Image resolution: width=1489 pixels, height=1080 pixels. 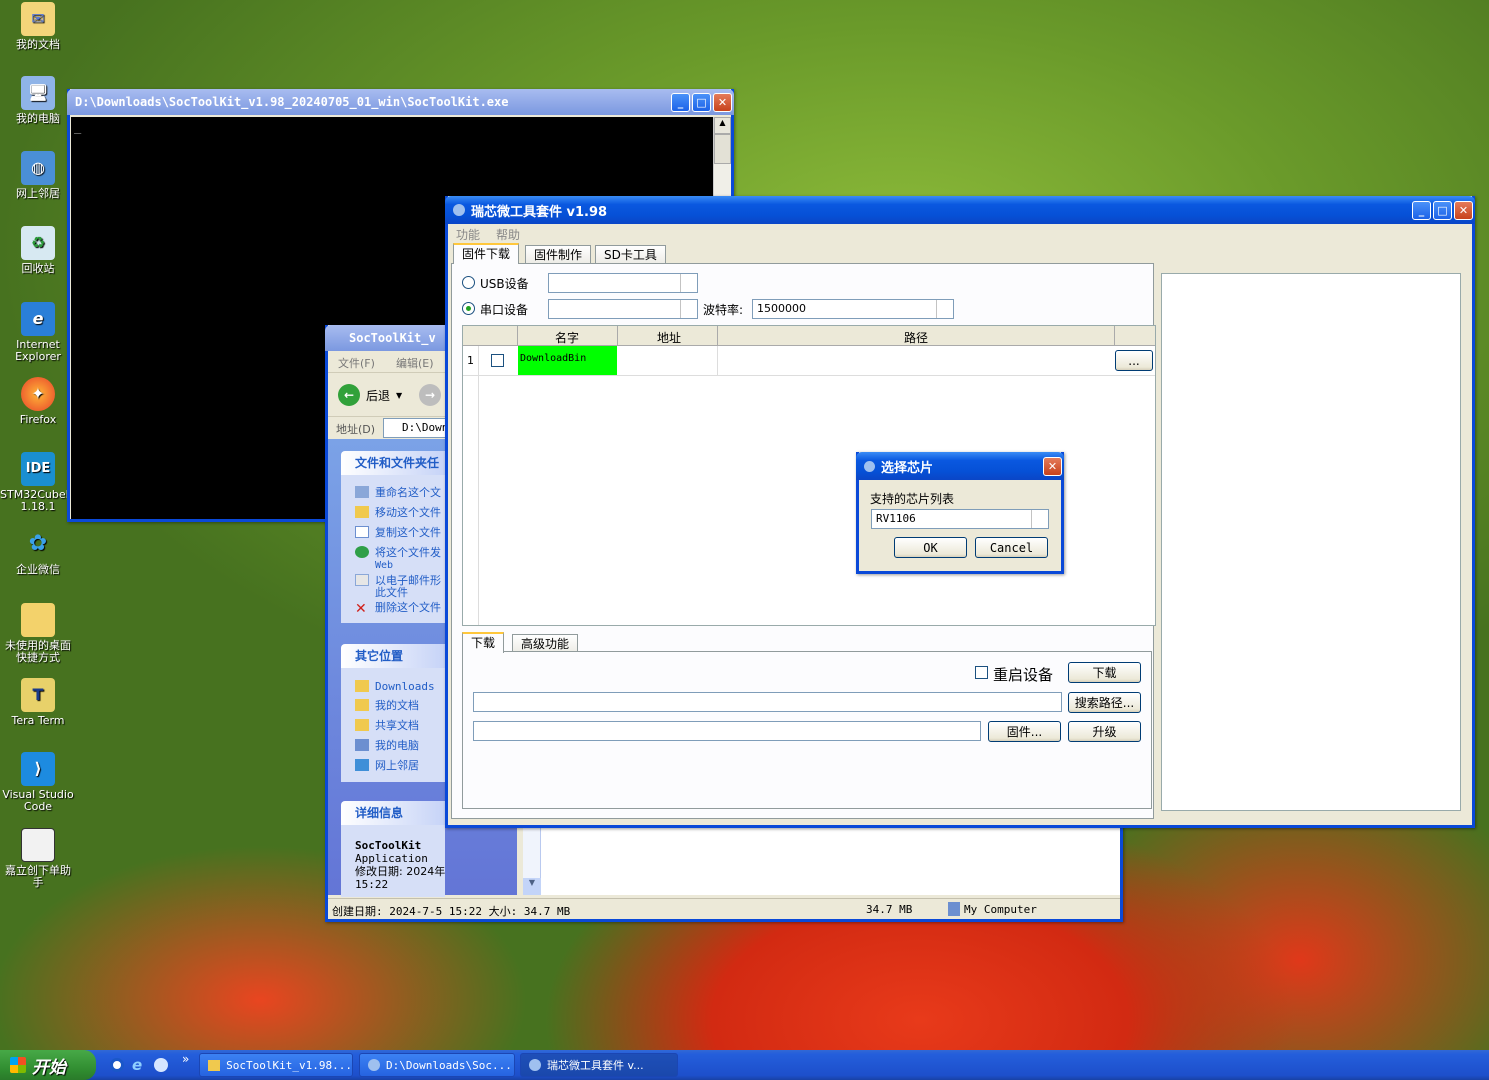 I want to click on back-button: ← 后退 ▼, so click(x=370, y=395).